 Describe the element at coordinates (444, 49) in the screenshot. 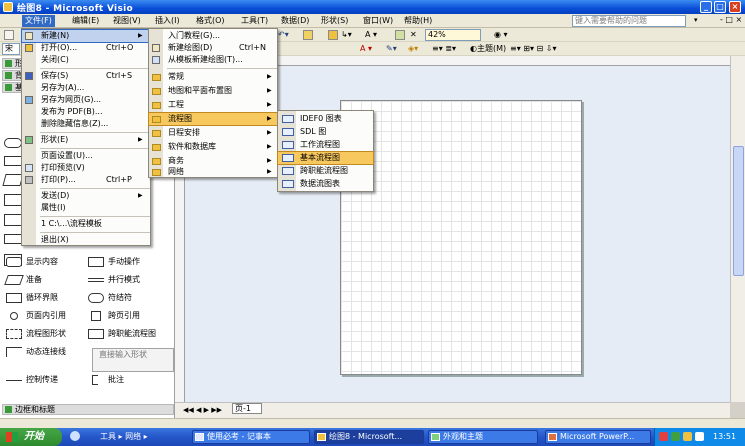

I see `line-weight-icon: ≡▾ ≣▾` at that location.